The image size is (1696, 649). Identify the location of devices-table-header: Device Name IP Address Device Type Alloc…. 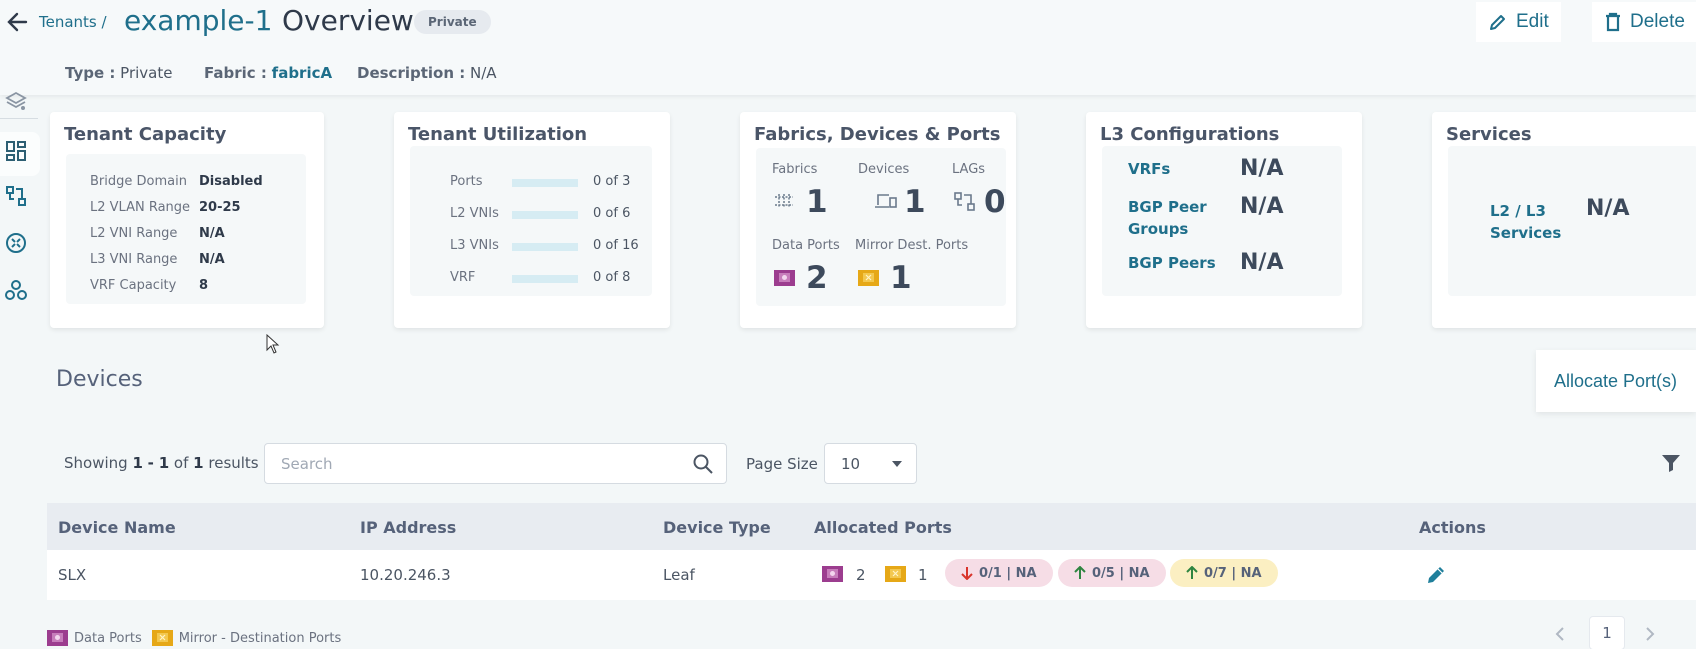
(871, 526).